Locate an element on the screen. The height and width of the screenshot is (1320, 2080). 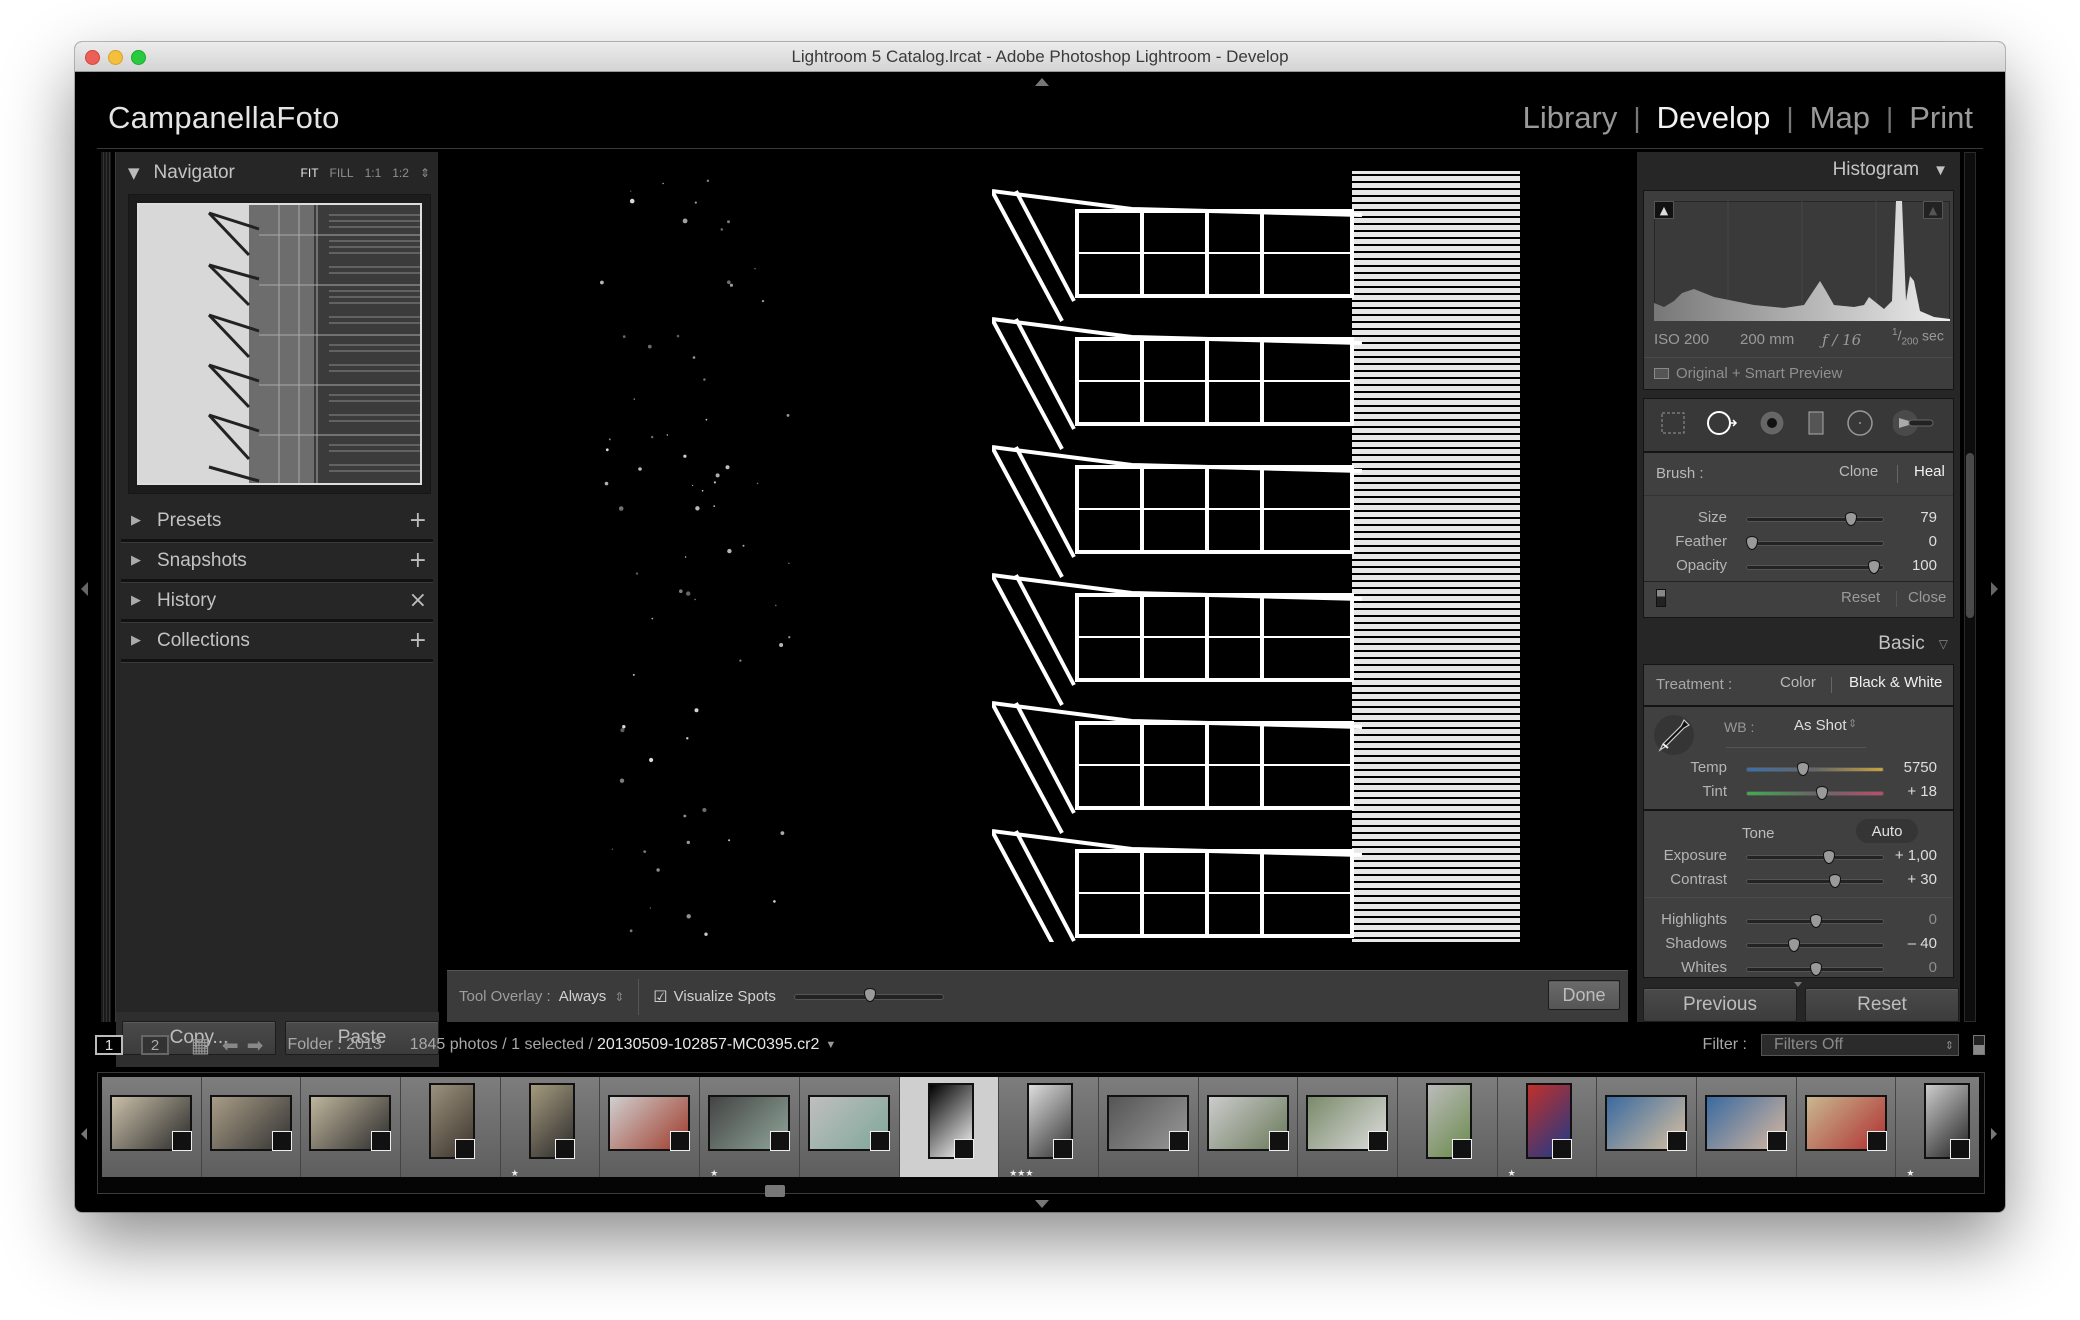
slider-value: 79 is located at coordinates (1928, 517).